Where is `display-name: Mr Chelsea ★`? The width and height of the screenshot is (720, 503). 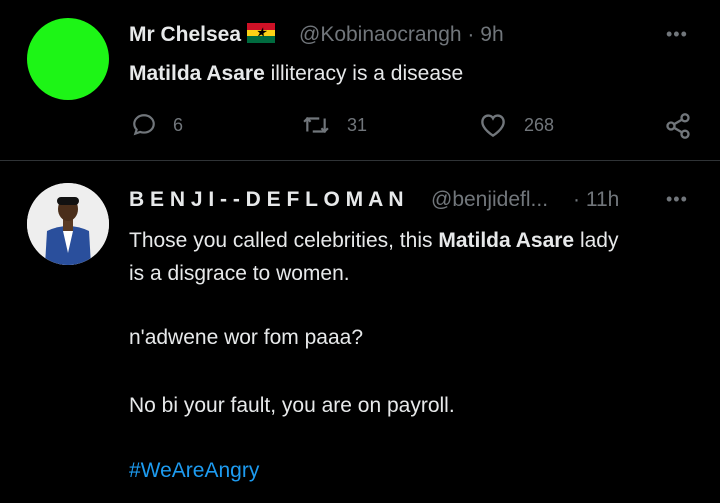
display-name: Mr Chelsea ★ is located at coordinates (202, 35).